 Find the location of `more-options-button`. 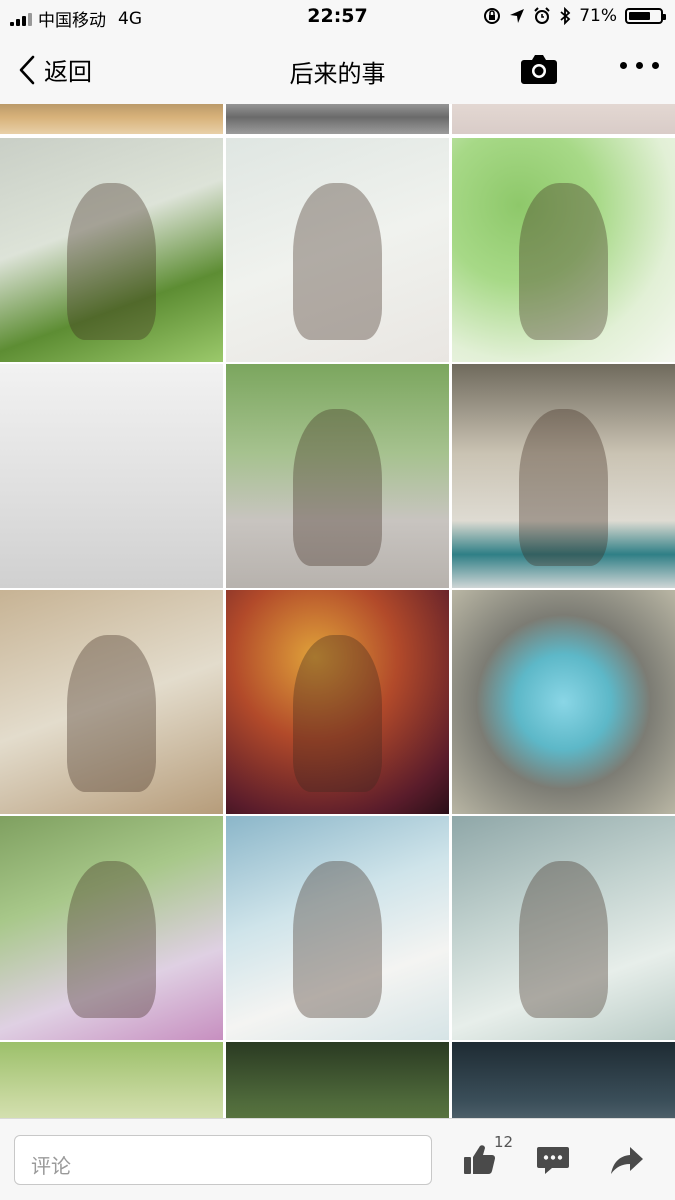

more-options-button is located at coordinates (639, 65).